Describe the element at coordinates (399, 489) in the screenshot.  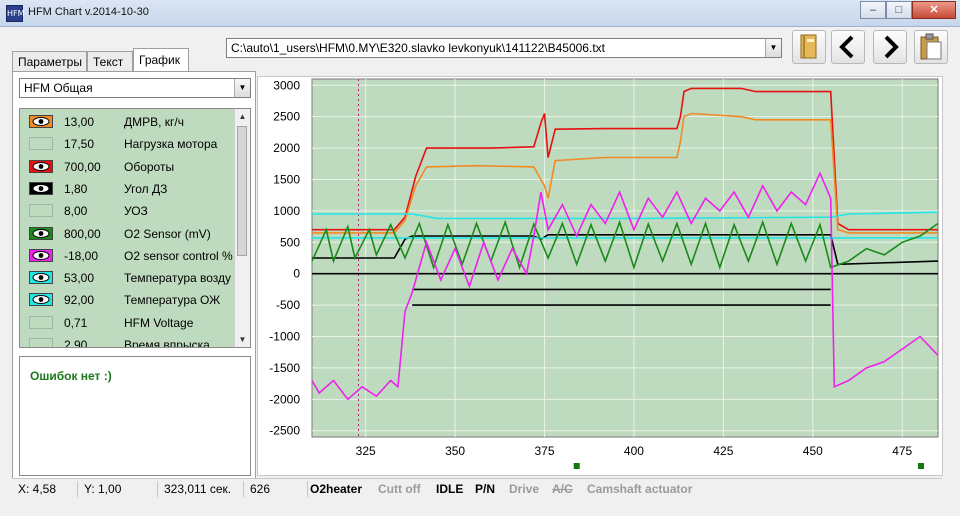
I see `status-flag: Cutt off` at that location.